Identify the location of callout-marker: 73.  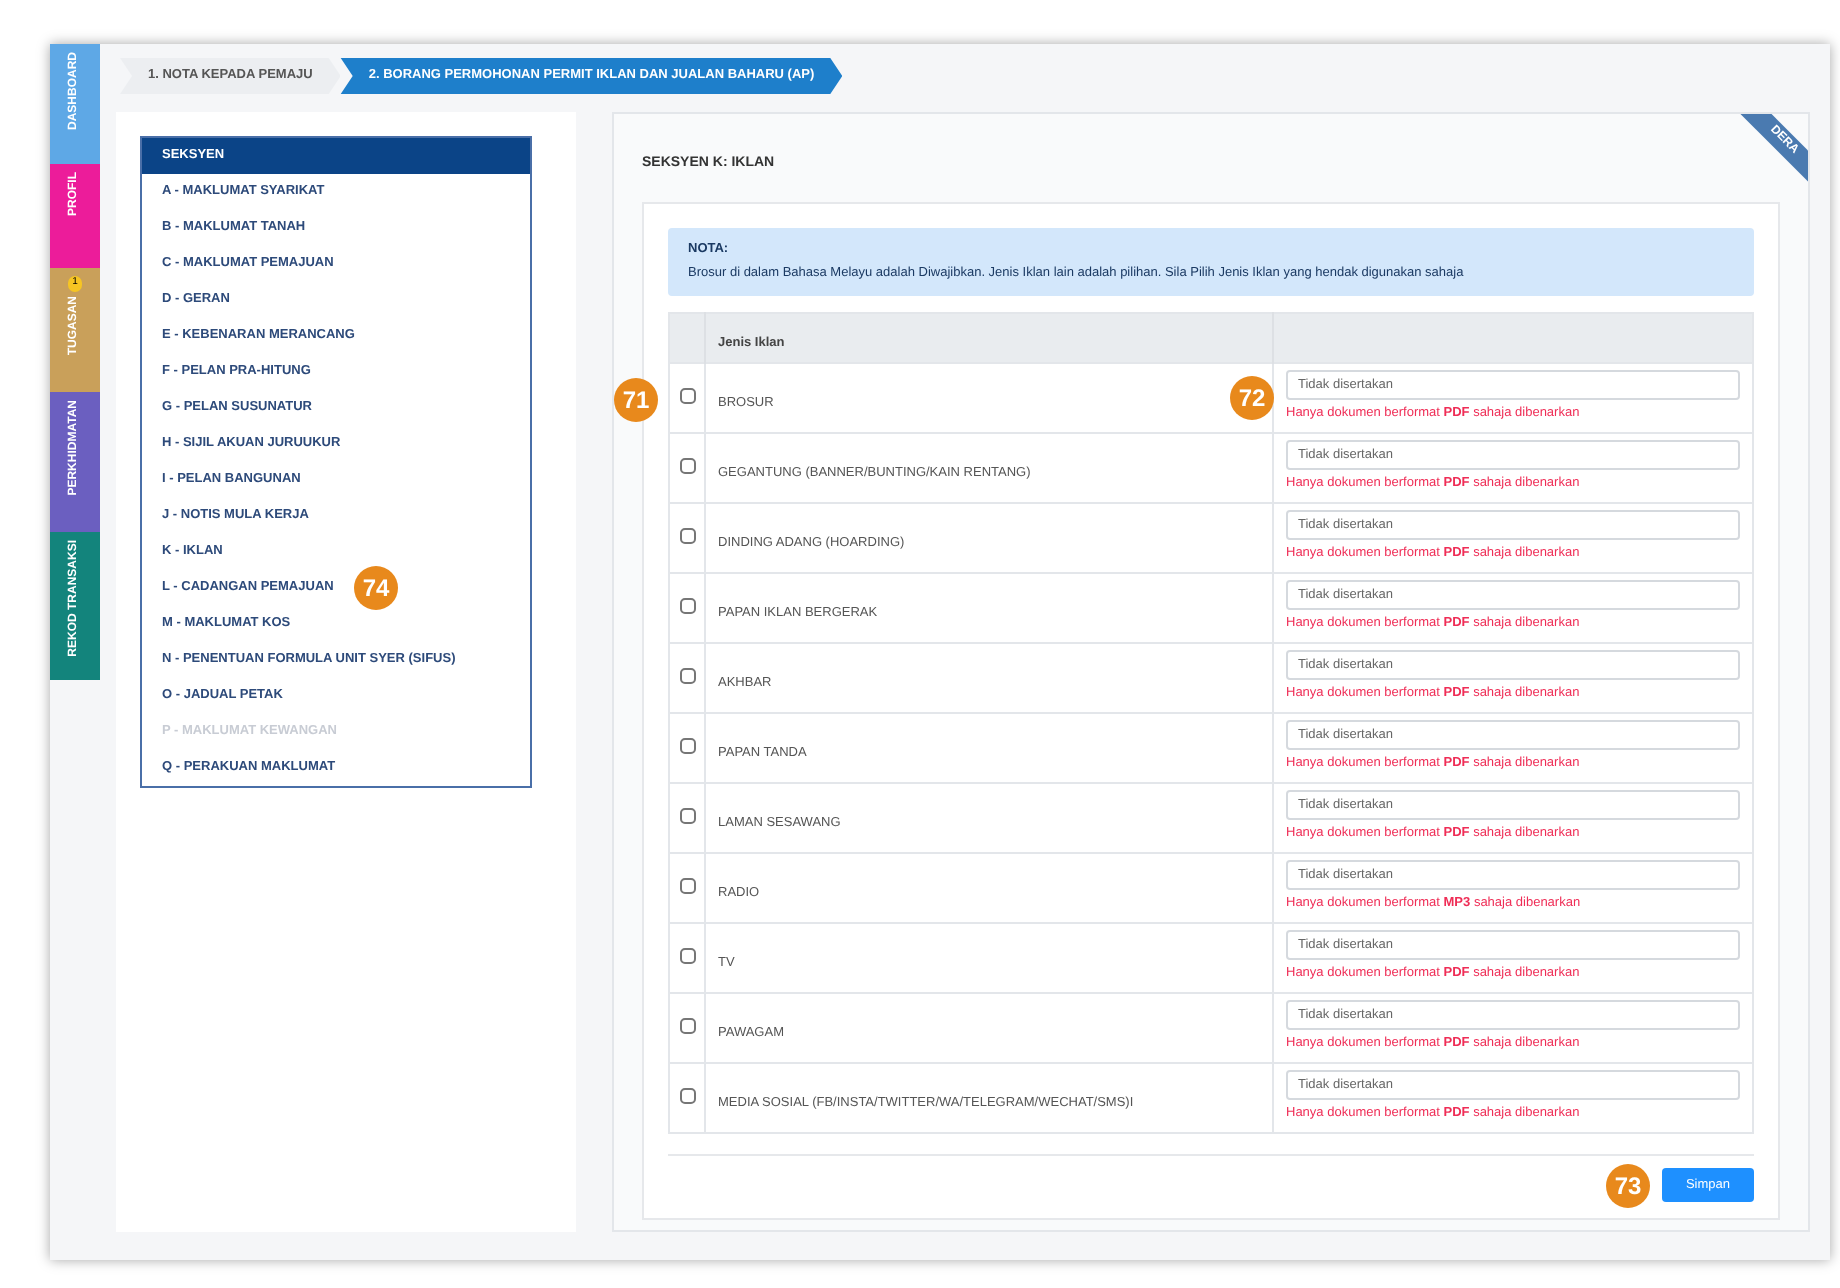
(1628, 1185).